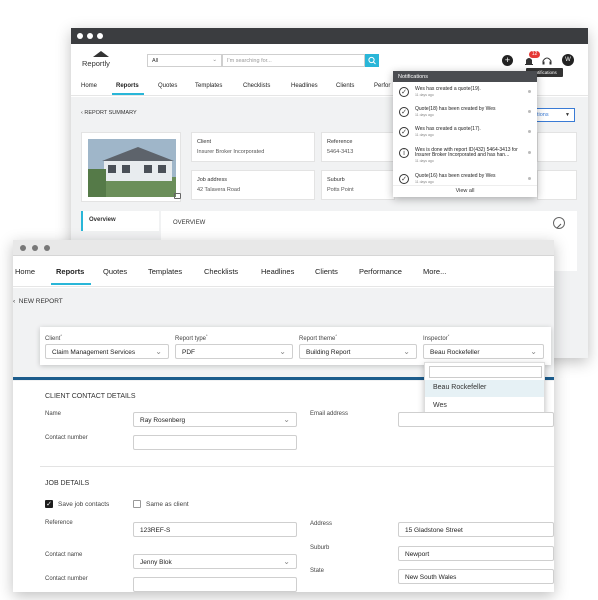  What do you see at coordinates (559, 226) in the screenshot?
I see `pencil-icon` at bounding box center [559, 226].